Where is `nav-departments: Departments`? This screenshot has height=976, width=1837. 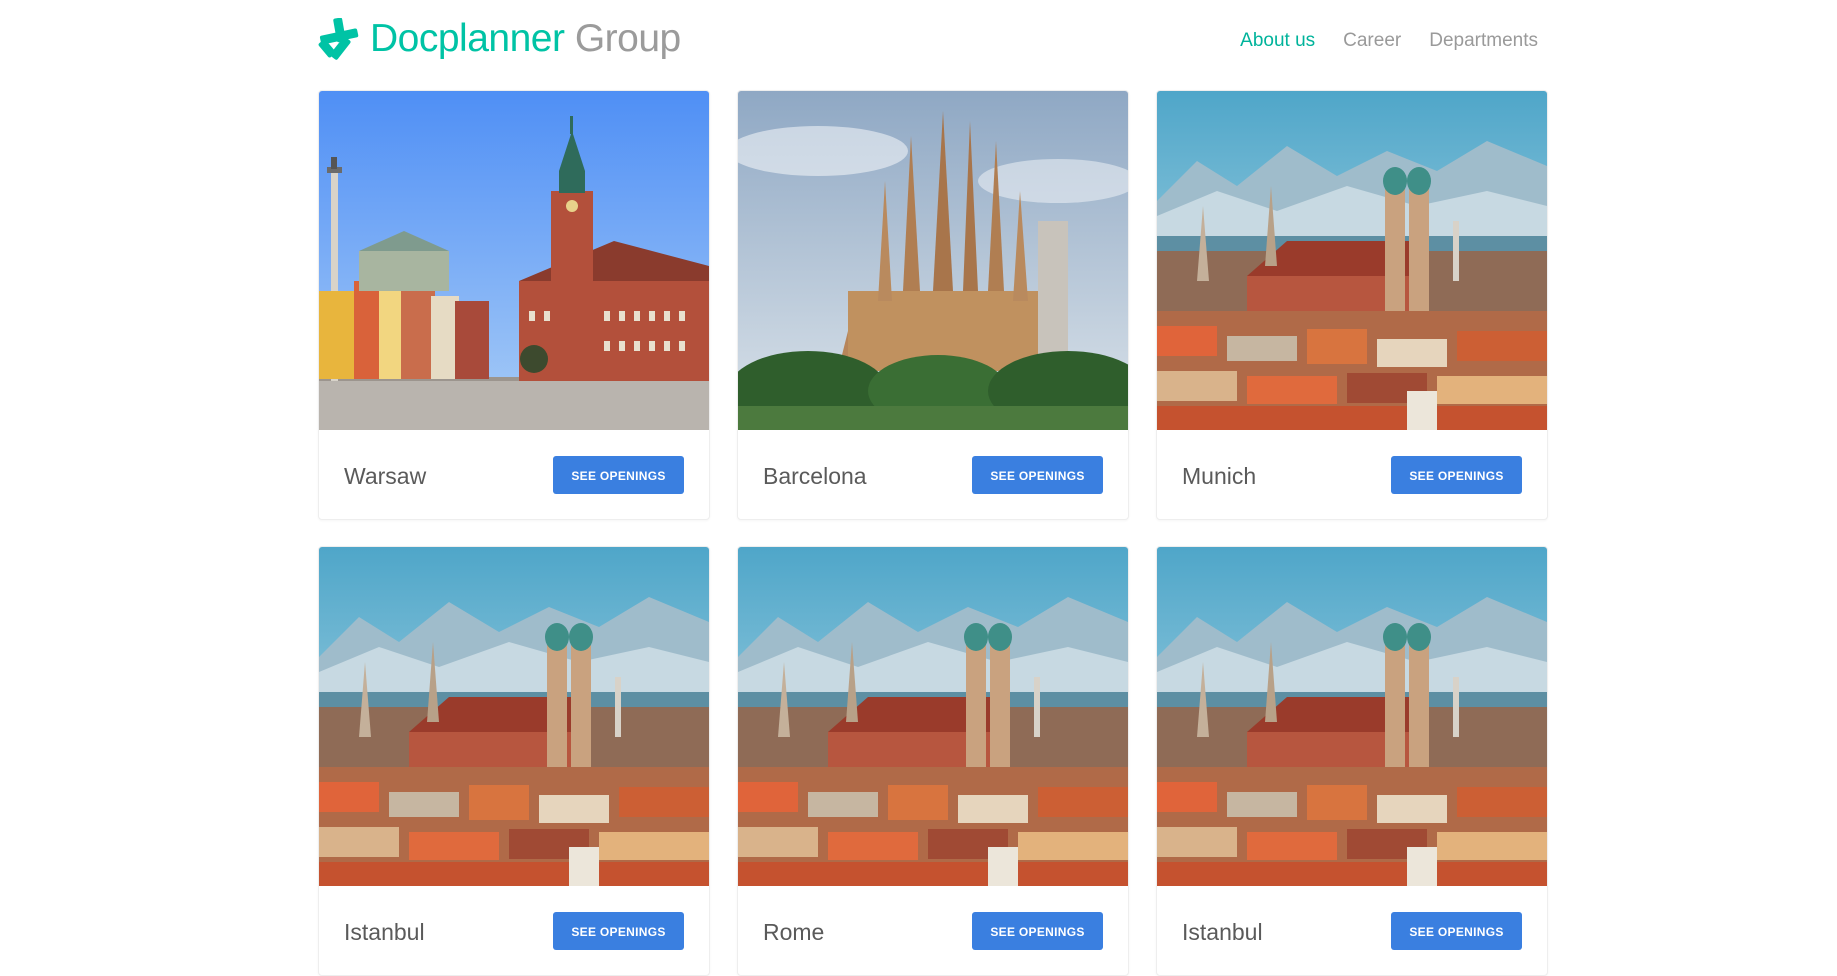
nav-departments: Departments is located at coordinates (1483, 41).